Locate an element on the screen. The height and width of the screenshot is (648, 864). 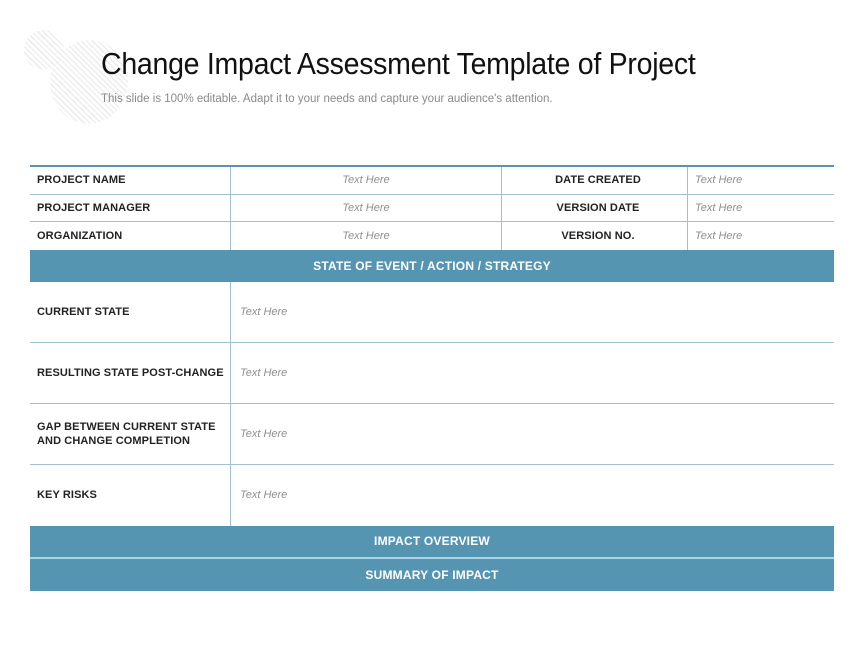
label-version-date: VERSION DATE is located at coordinates (595, 207).